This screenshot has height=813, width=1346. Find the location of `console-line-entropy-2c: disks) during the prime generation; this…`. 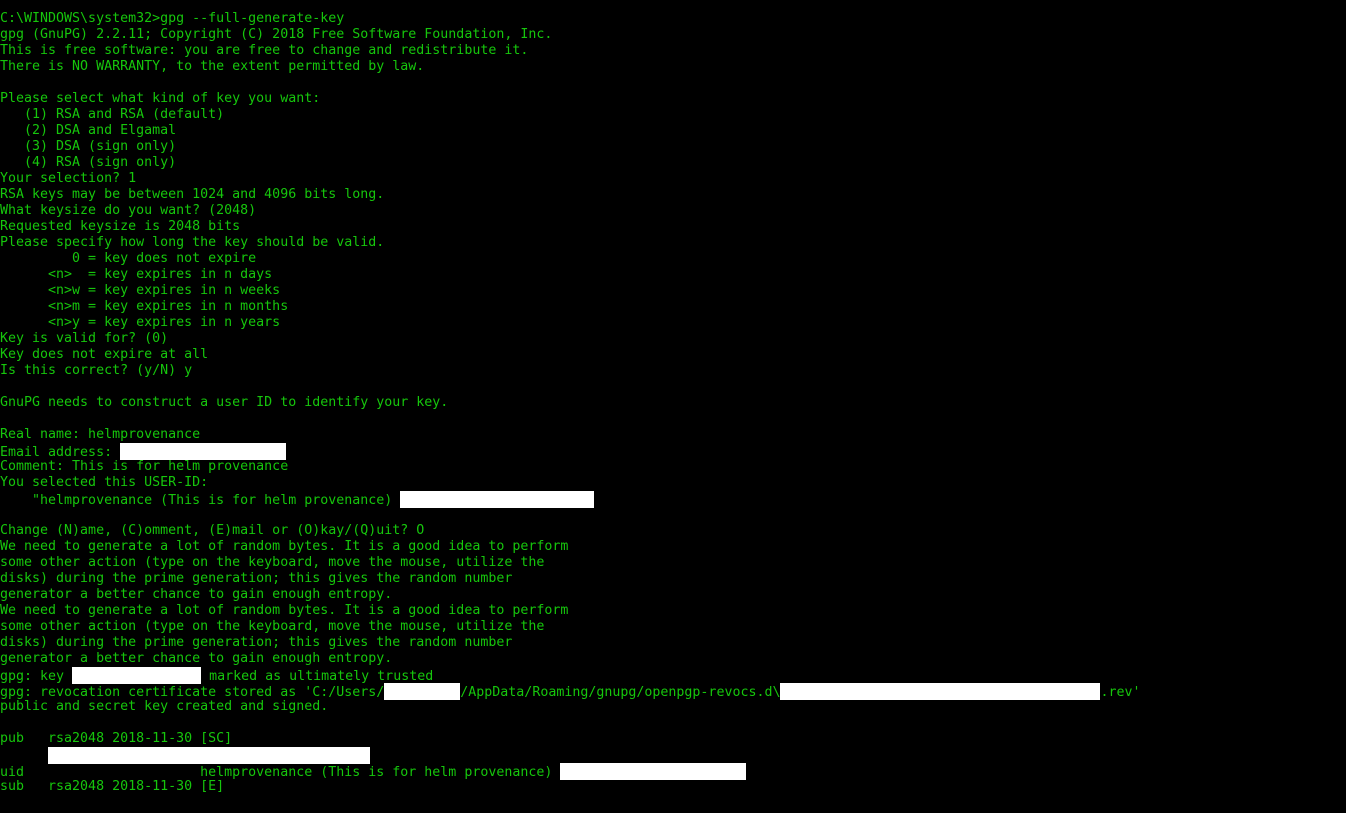

console-line-entropy-2c: disks) during the prime generation; this… is located at coordinates (256, 642).